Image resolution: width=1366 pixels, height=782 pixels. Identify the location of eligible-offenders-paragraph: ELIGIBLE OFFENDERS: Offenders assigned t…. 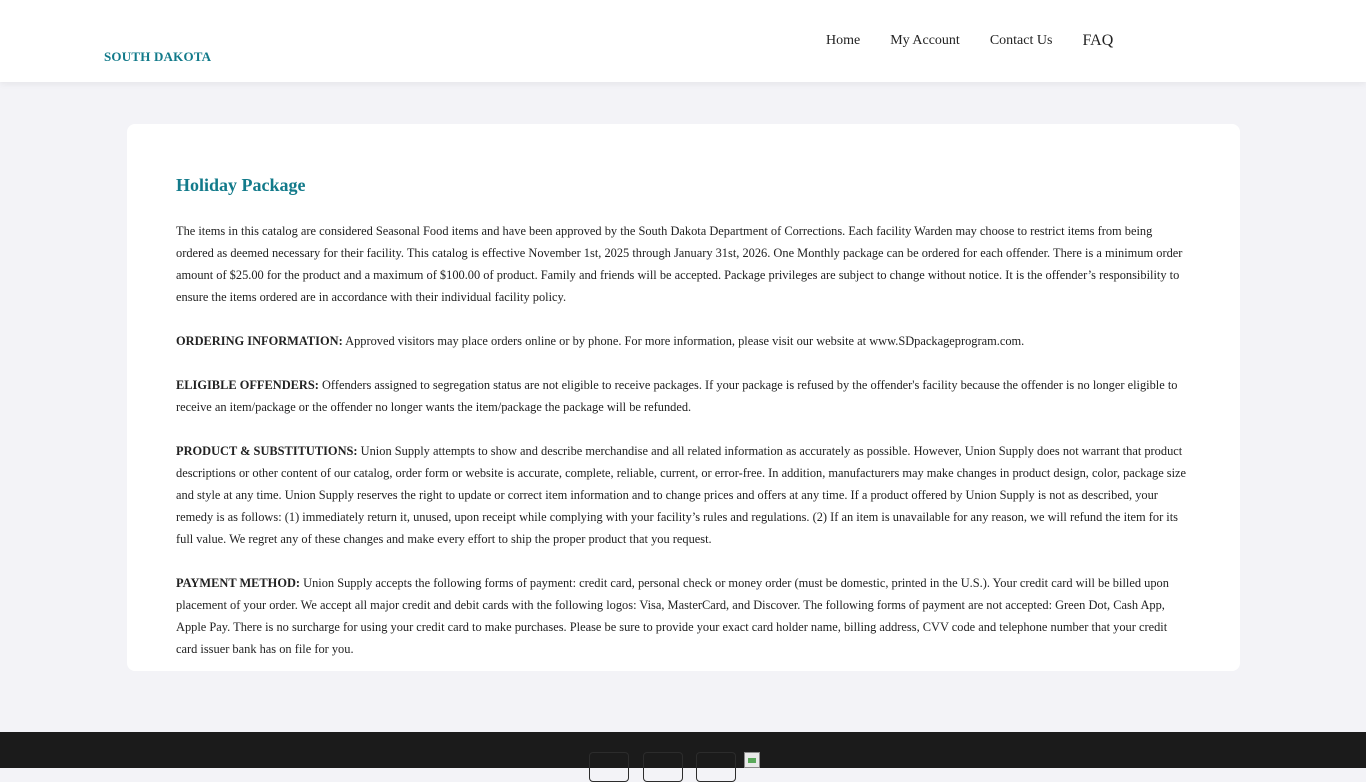
(683, 396).